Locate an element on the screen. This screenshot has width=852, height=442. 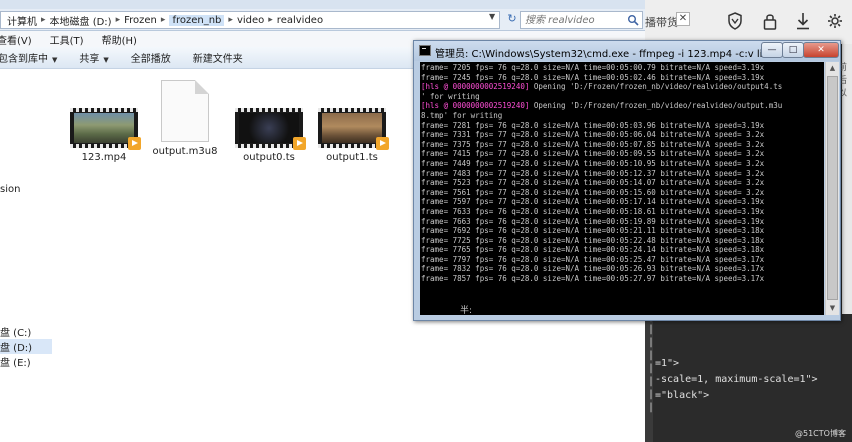
share-button: 共享 ▼ is located at coordinates (93, 57).